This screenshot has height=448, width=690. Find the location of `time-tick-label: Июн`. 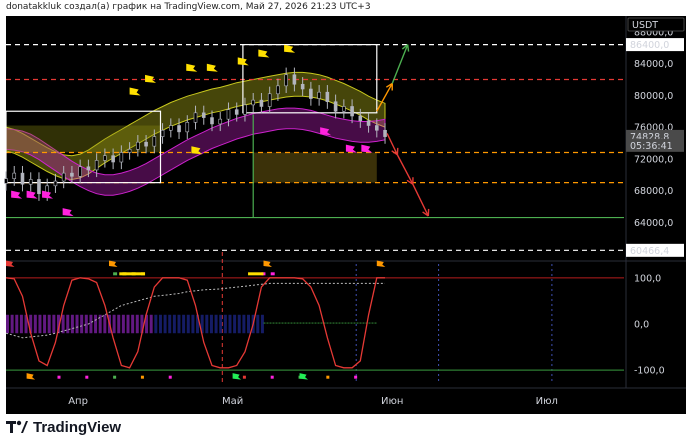

time-tick-label: Июн is located at coordinates (392, 401).